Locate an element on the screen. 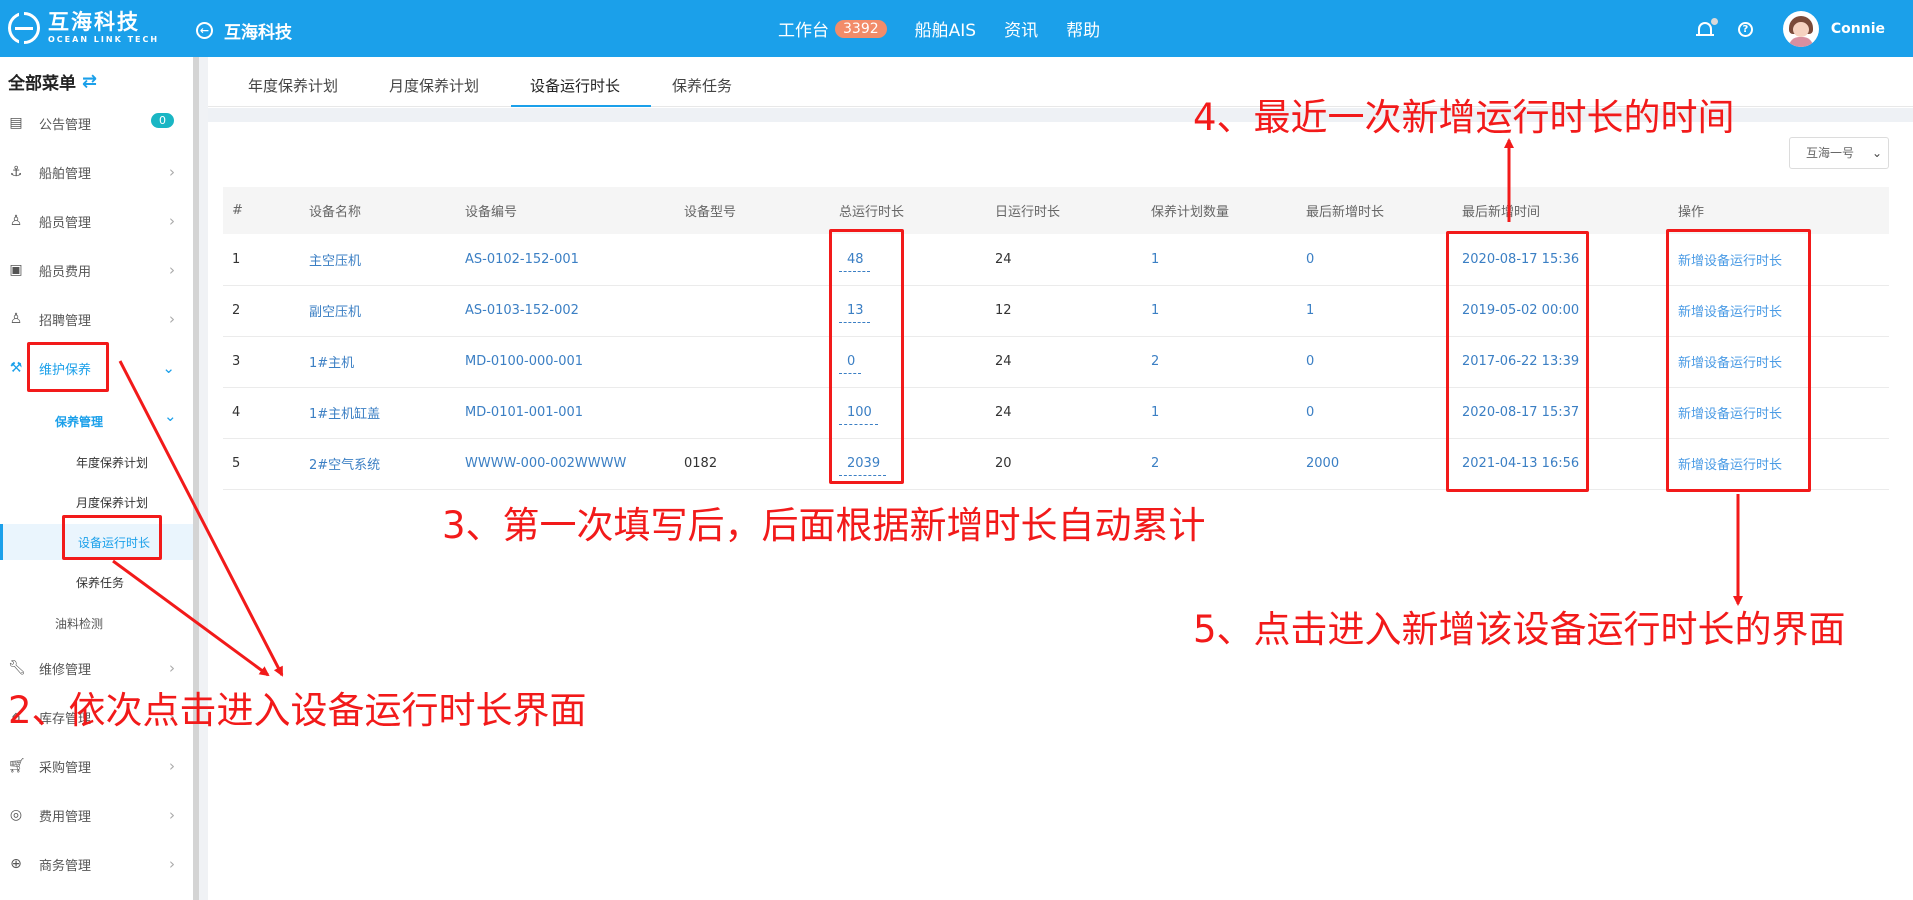 This screenshot has width=1913, height=900. table-cell: 4 is located at coordinates (266, 413).